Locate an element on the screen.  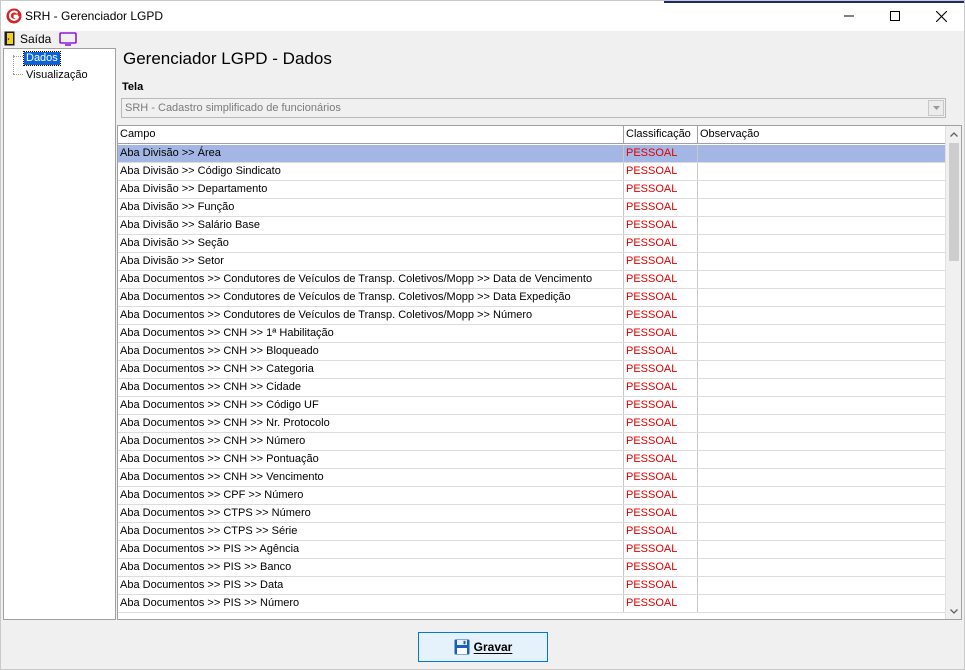
table-row: Aba Documentos >> PIS >> Data PESSOAL is located at coordinates (532, 586).